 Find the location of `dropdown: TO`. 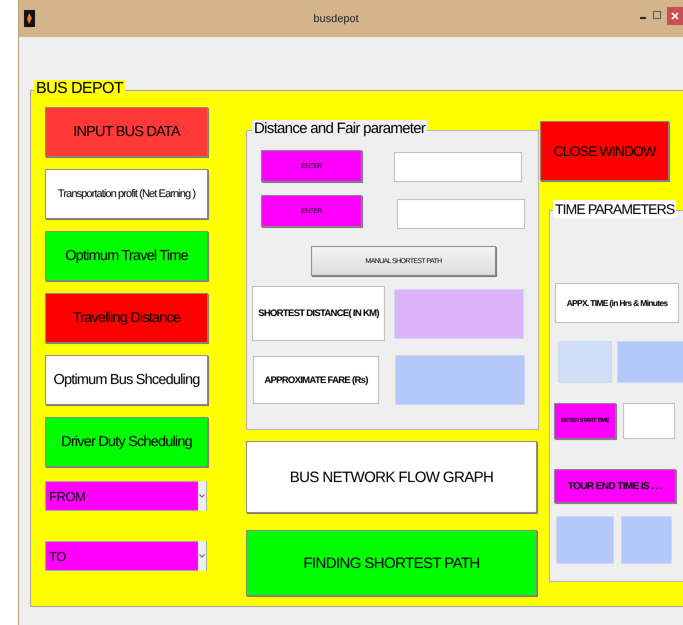

dropdown: TO is located at coordinates (126, 556).